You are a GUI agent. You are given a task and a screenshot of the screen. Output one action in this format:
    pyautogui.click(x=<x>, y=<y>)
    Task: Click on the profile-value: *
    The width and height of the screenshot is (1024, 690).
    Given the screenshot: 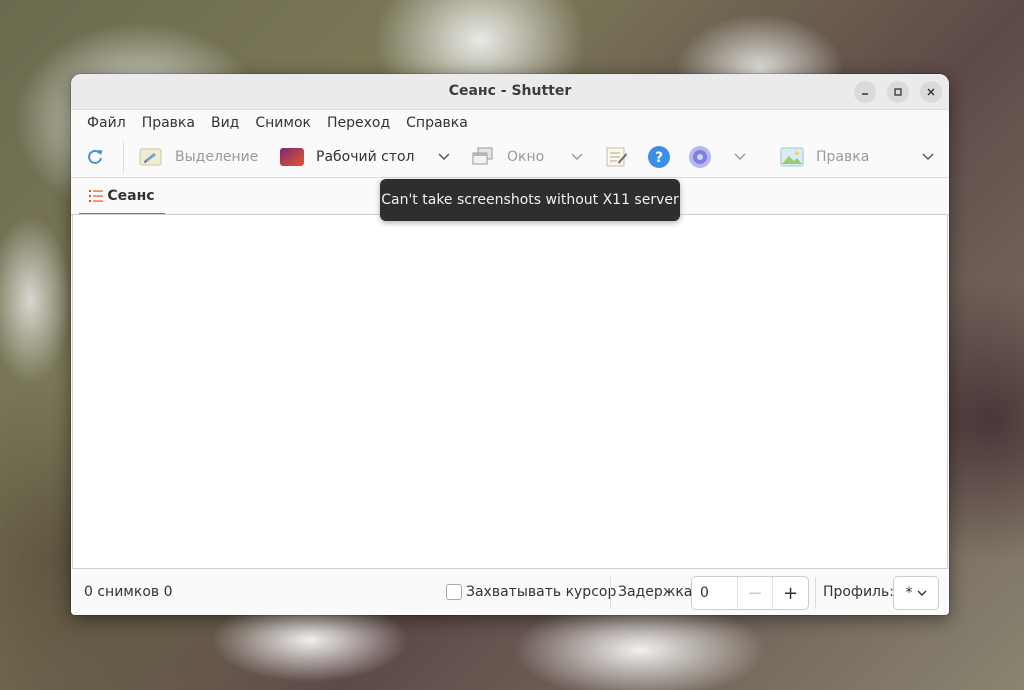 What is the action you would take?
    pyautogui.click(x=909, y=593)
    